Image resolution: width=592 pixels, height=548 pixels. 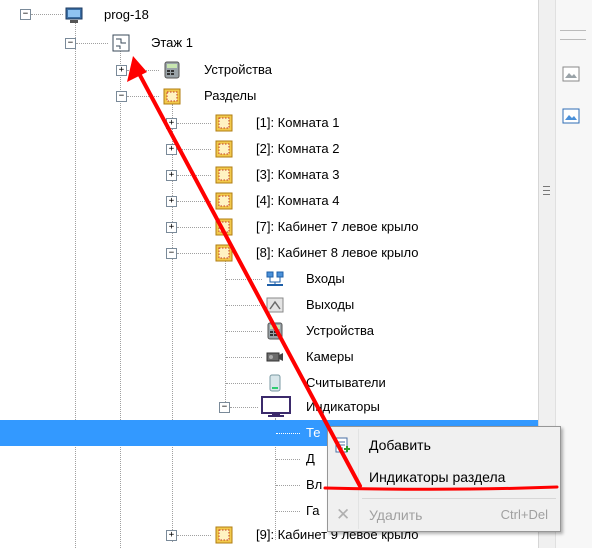 What do you see at coordinates (172, 96) in the screenshot?
I see `sections-icon` at bounding box center [172, 96].